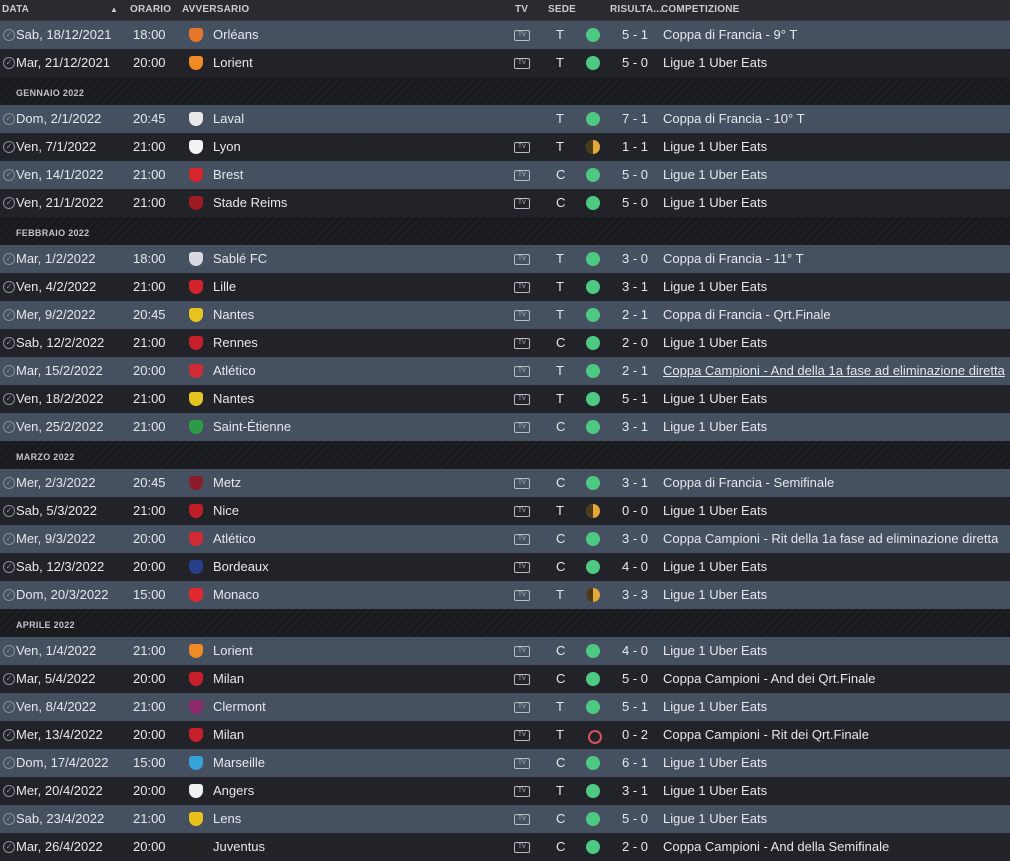 The height and width of the screenshot is (861, 1010). What do you see at coordinates (635, 763) in the screenshot?
I see `match-score: 6 - 1` at bounding box center [635, 763].